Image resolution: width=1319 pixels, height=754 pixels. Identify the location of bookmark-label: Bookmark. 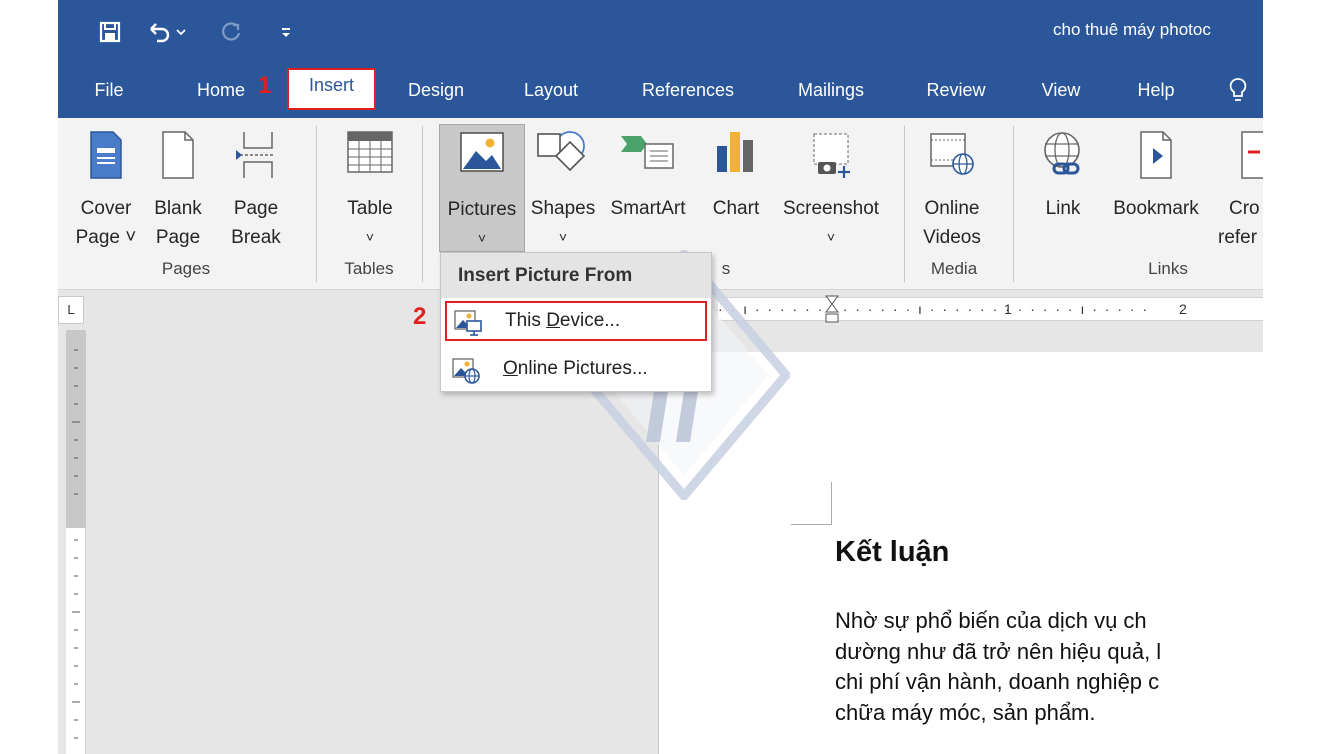
(1156, 208).